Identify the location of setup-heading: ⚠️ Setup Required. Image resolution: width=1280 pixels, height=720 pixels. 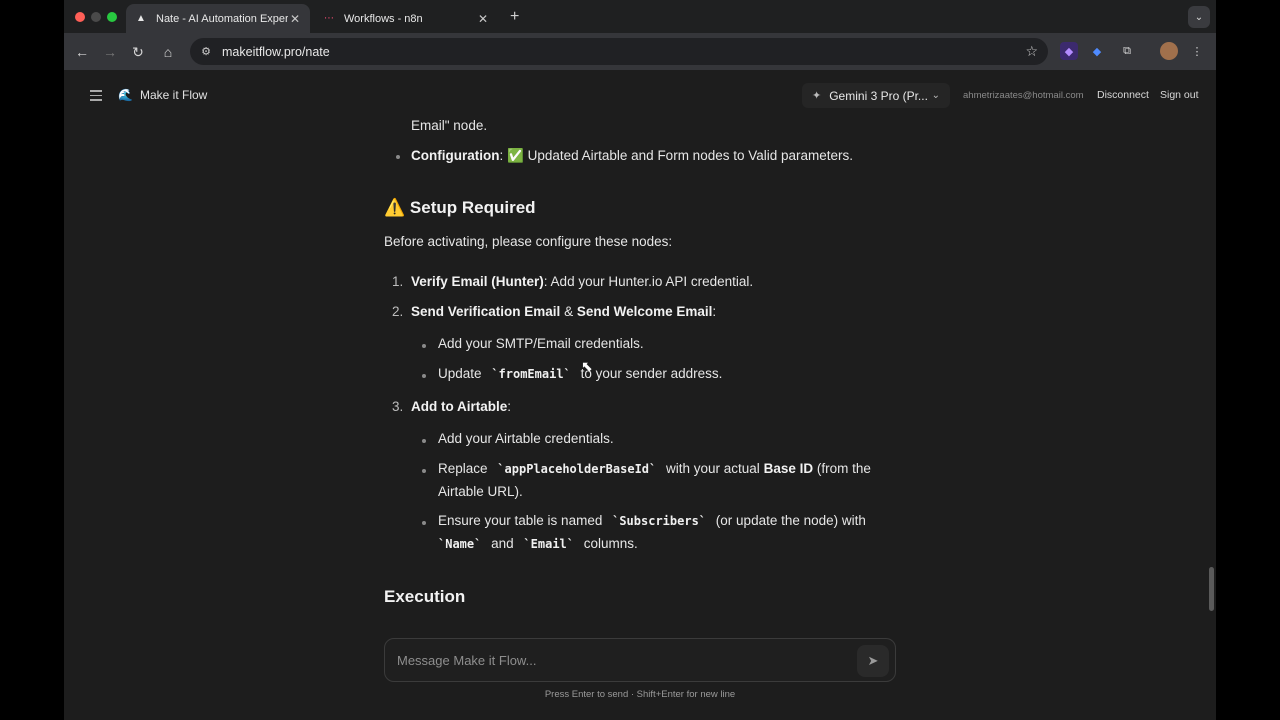
(460, 208).